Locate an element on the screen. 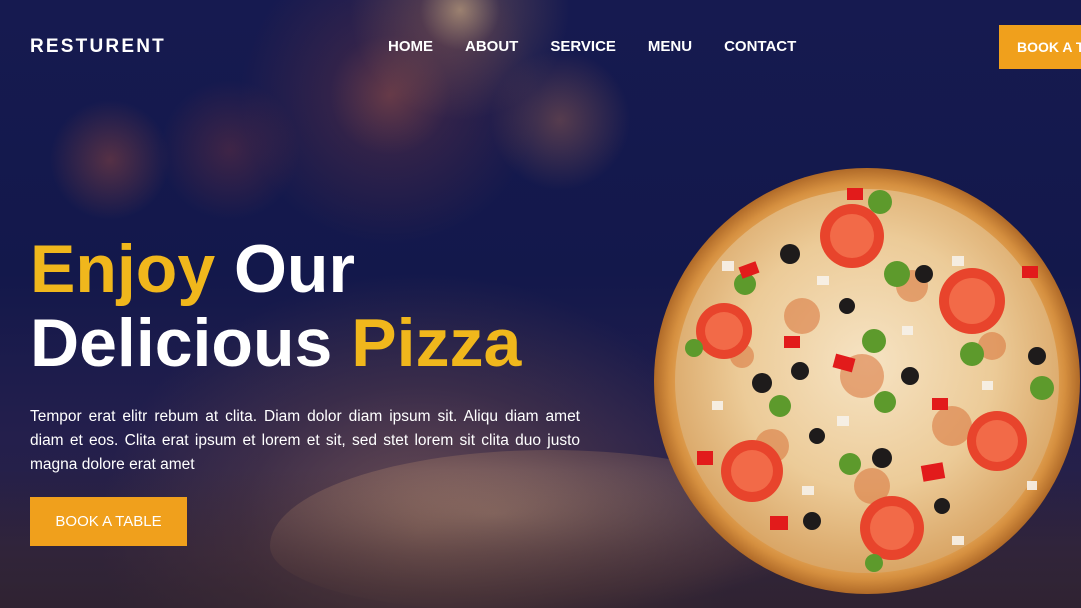 The image size is (1081, 608). headline-text-delicious: Delicious is located at coordinates (191, 343).